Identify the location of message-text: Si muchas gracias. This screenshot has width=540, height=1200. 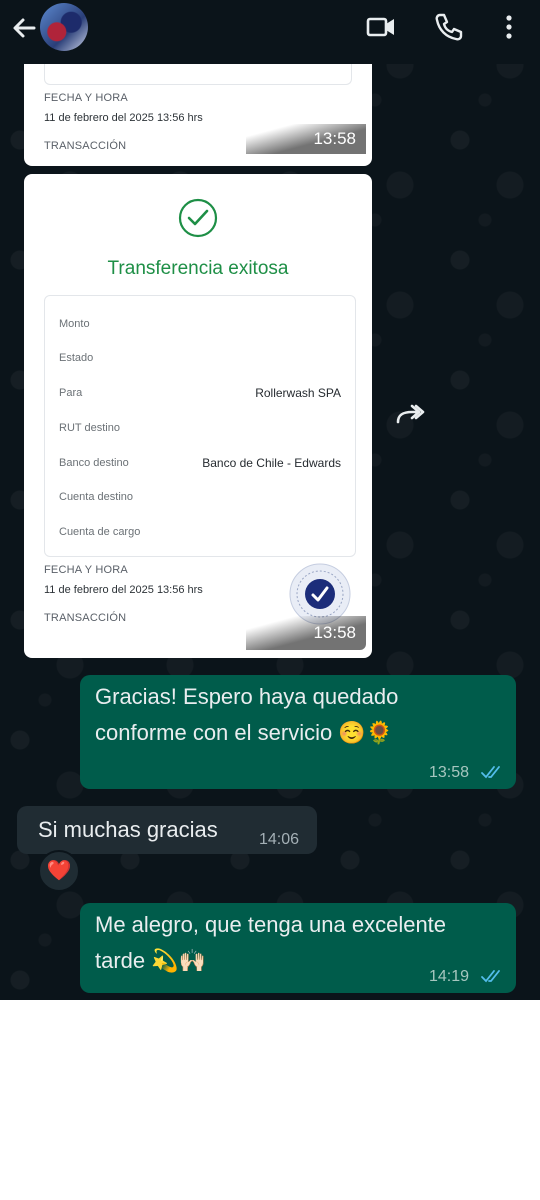
(128, 829).